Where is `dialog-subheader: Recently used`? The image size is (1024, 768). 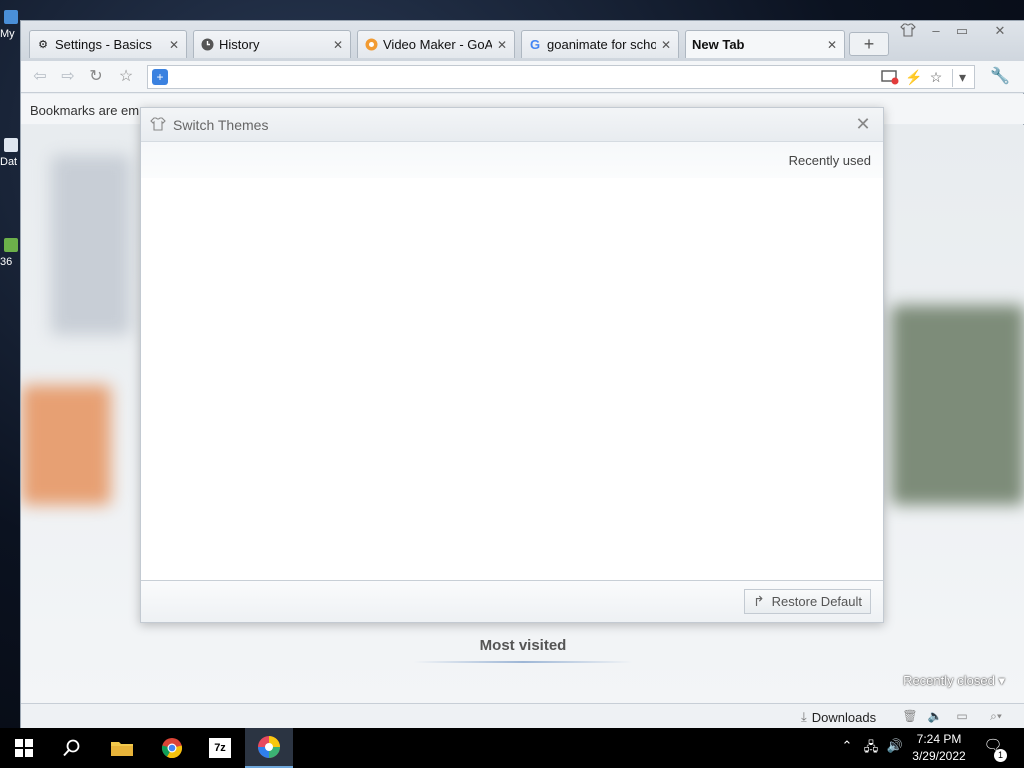
dialog-subheader: Recently used is located at coordinates (512, 160).